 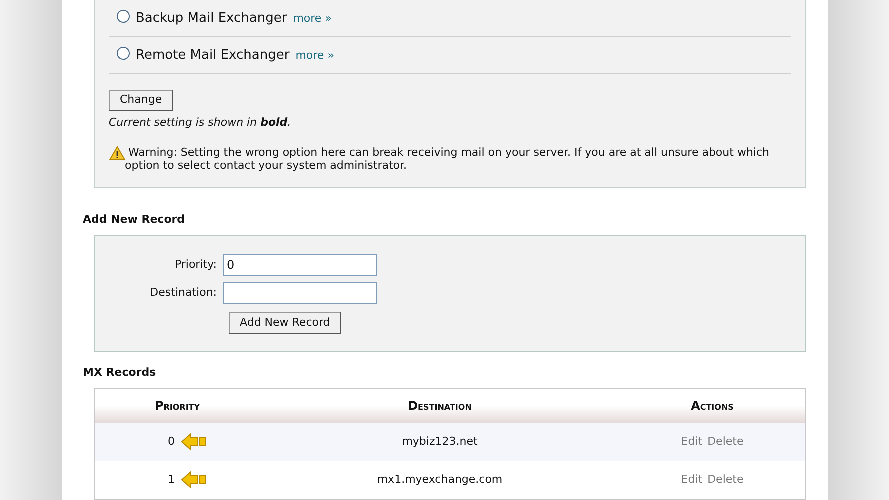 I want to click on table-cell-text: 1, so click(x=171, y=480).